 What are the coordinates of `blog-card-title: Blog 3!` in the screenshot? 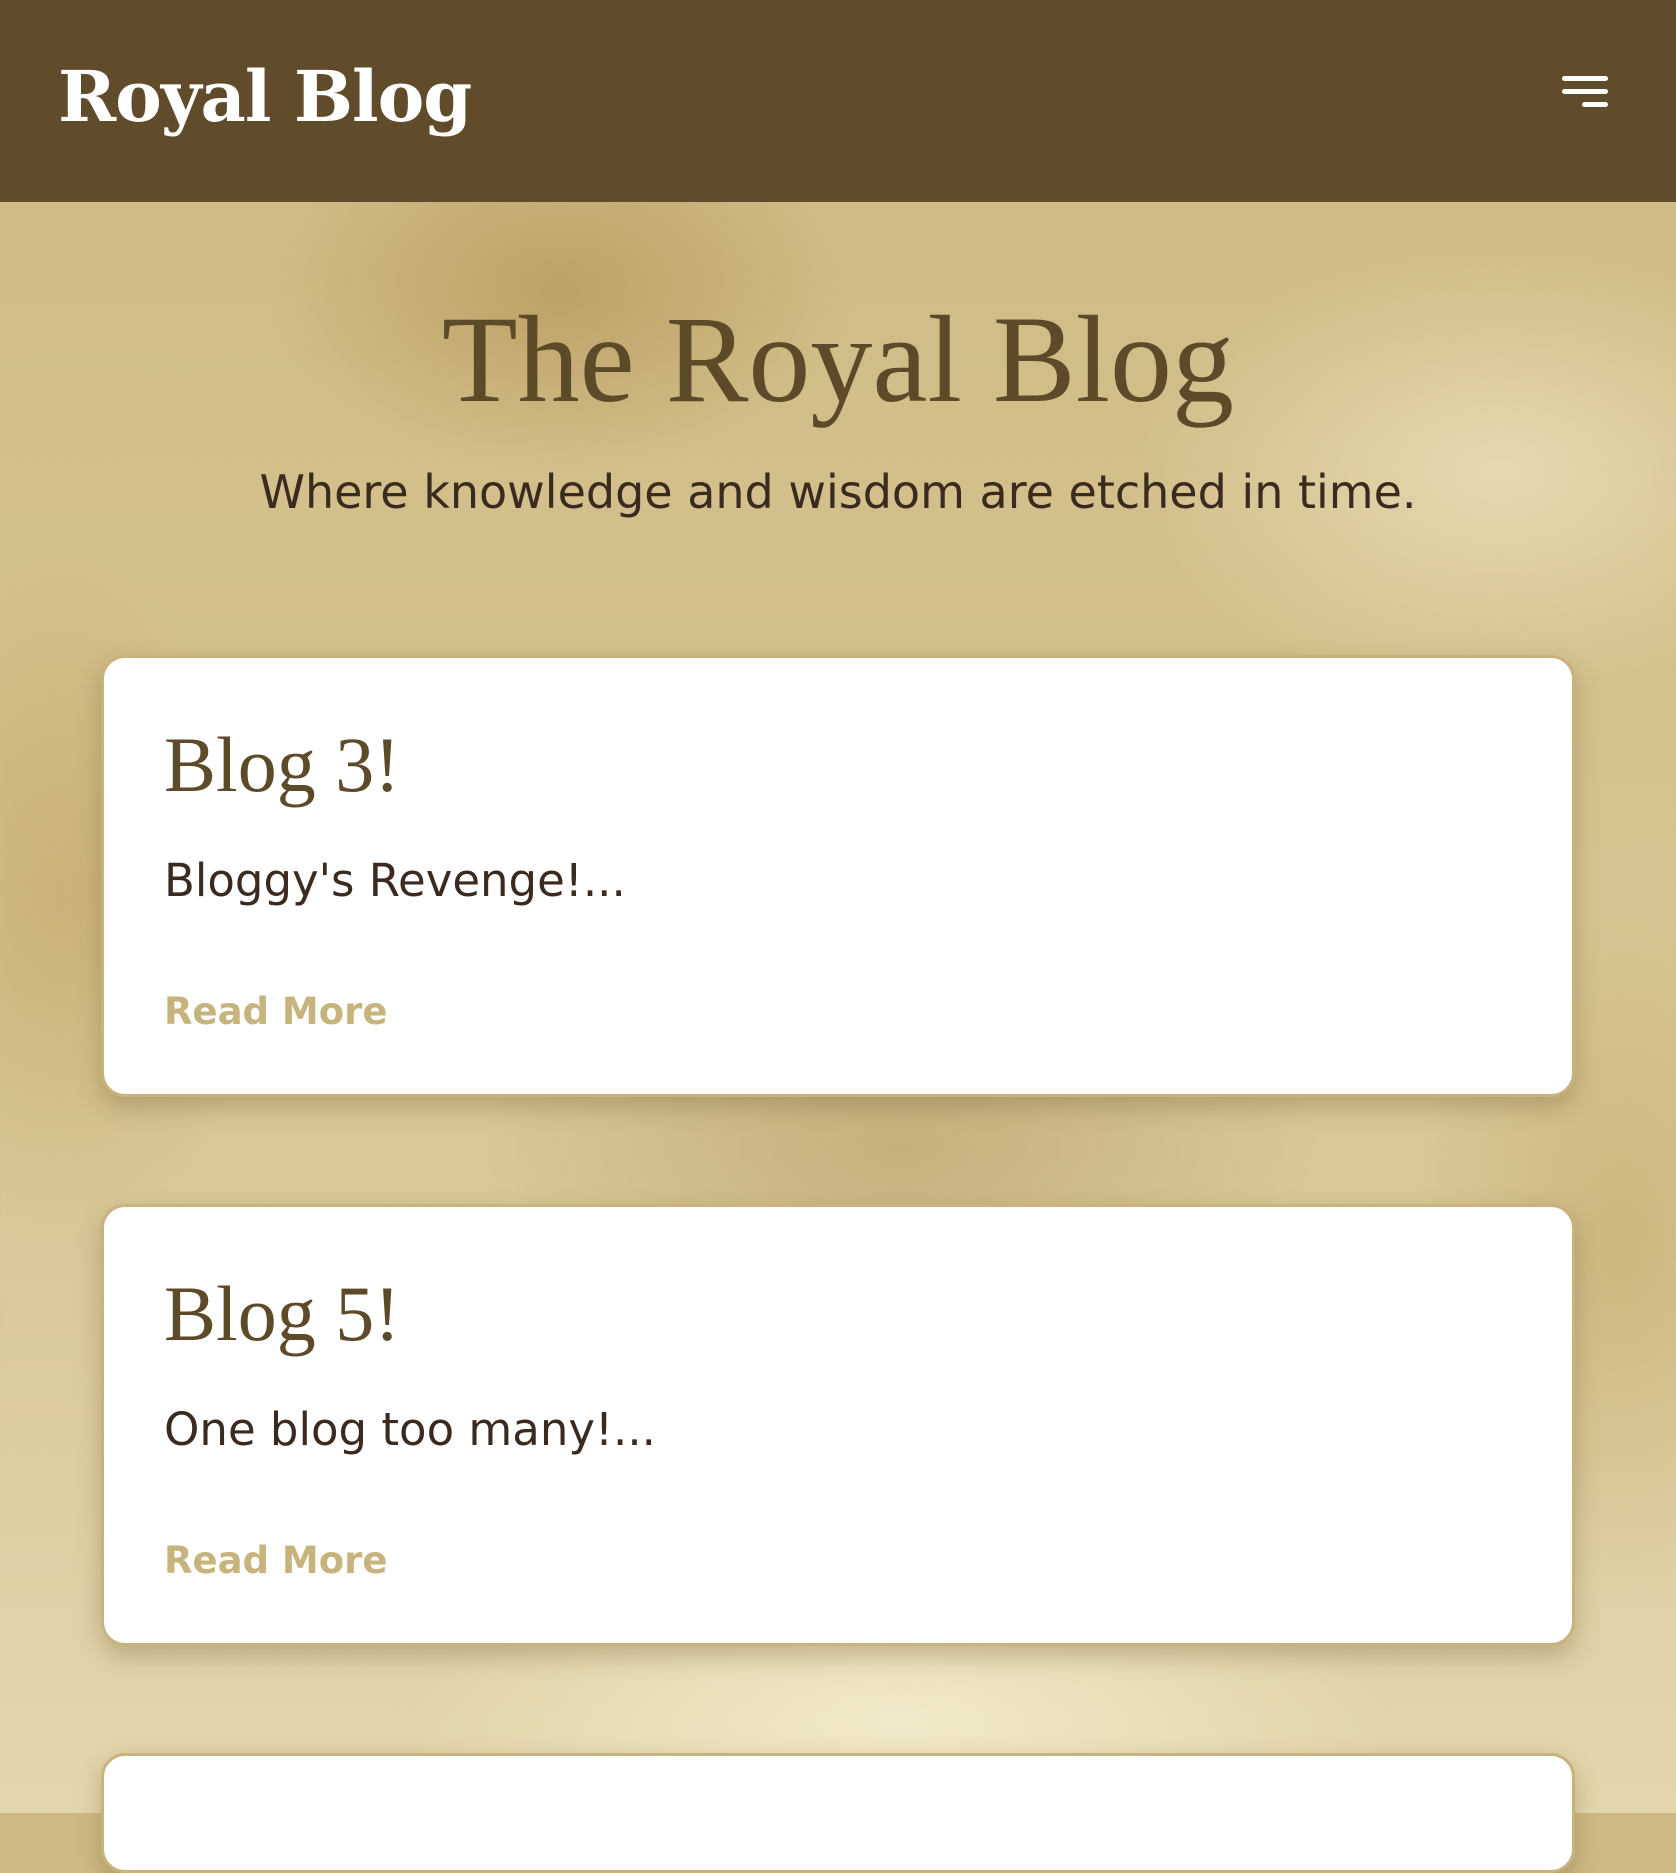 It's located at (282, 764).